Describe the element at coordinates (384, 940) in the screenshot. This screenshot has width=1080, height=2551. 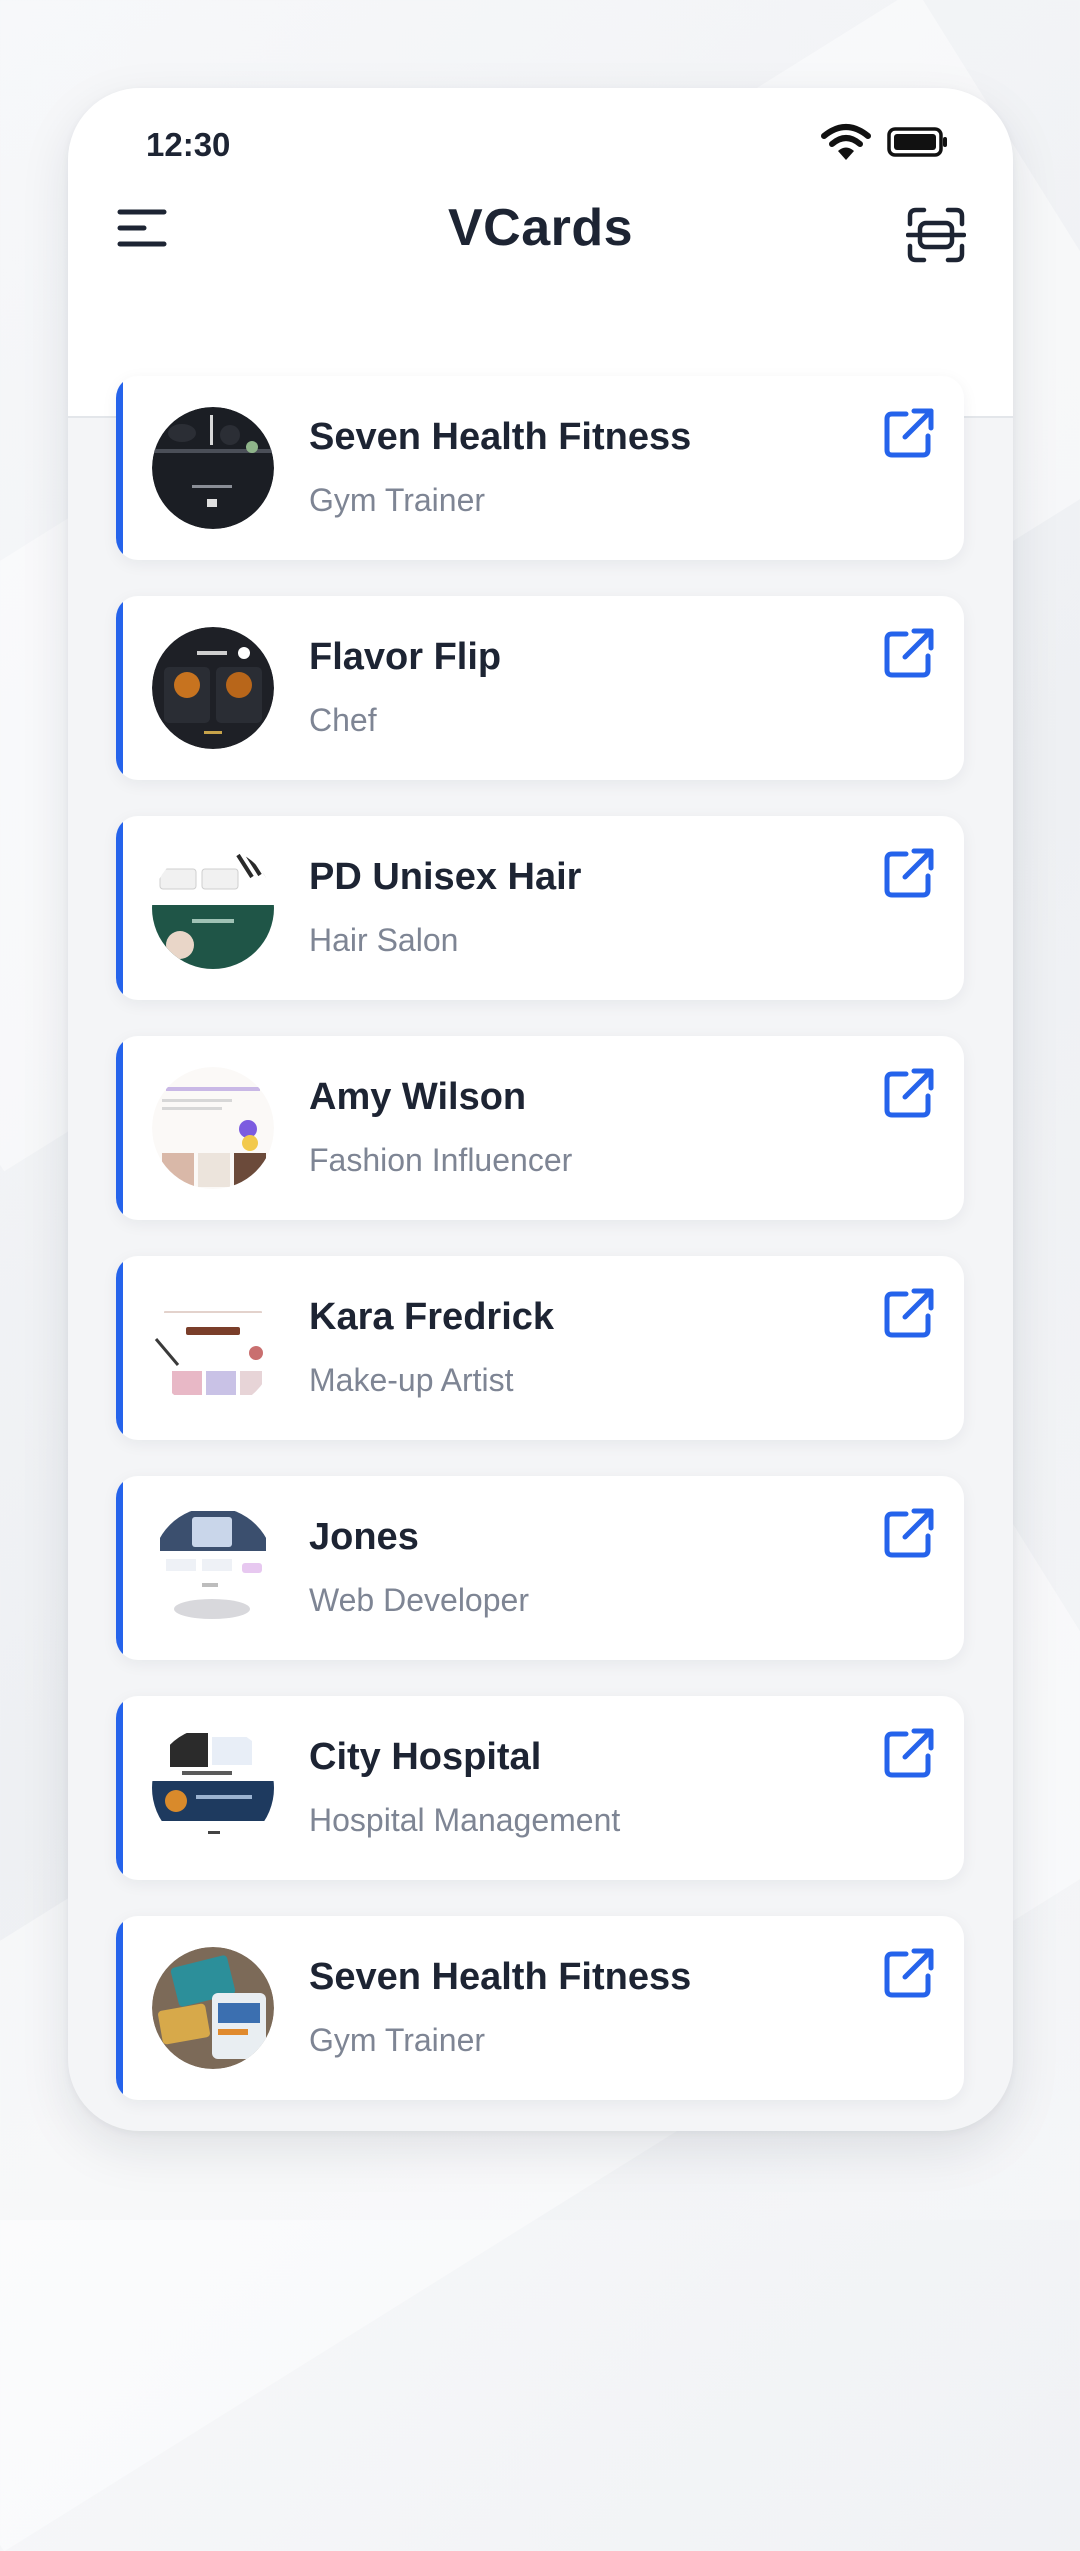
I see `vcard-role: Hair Salon` at that location.